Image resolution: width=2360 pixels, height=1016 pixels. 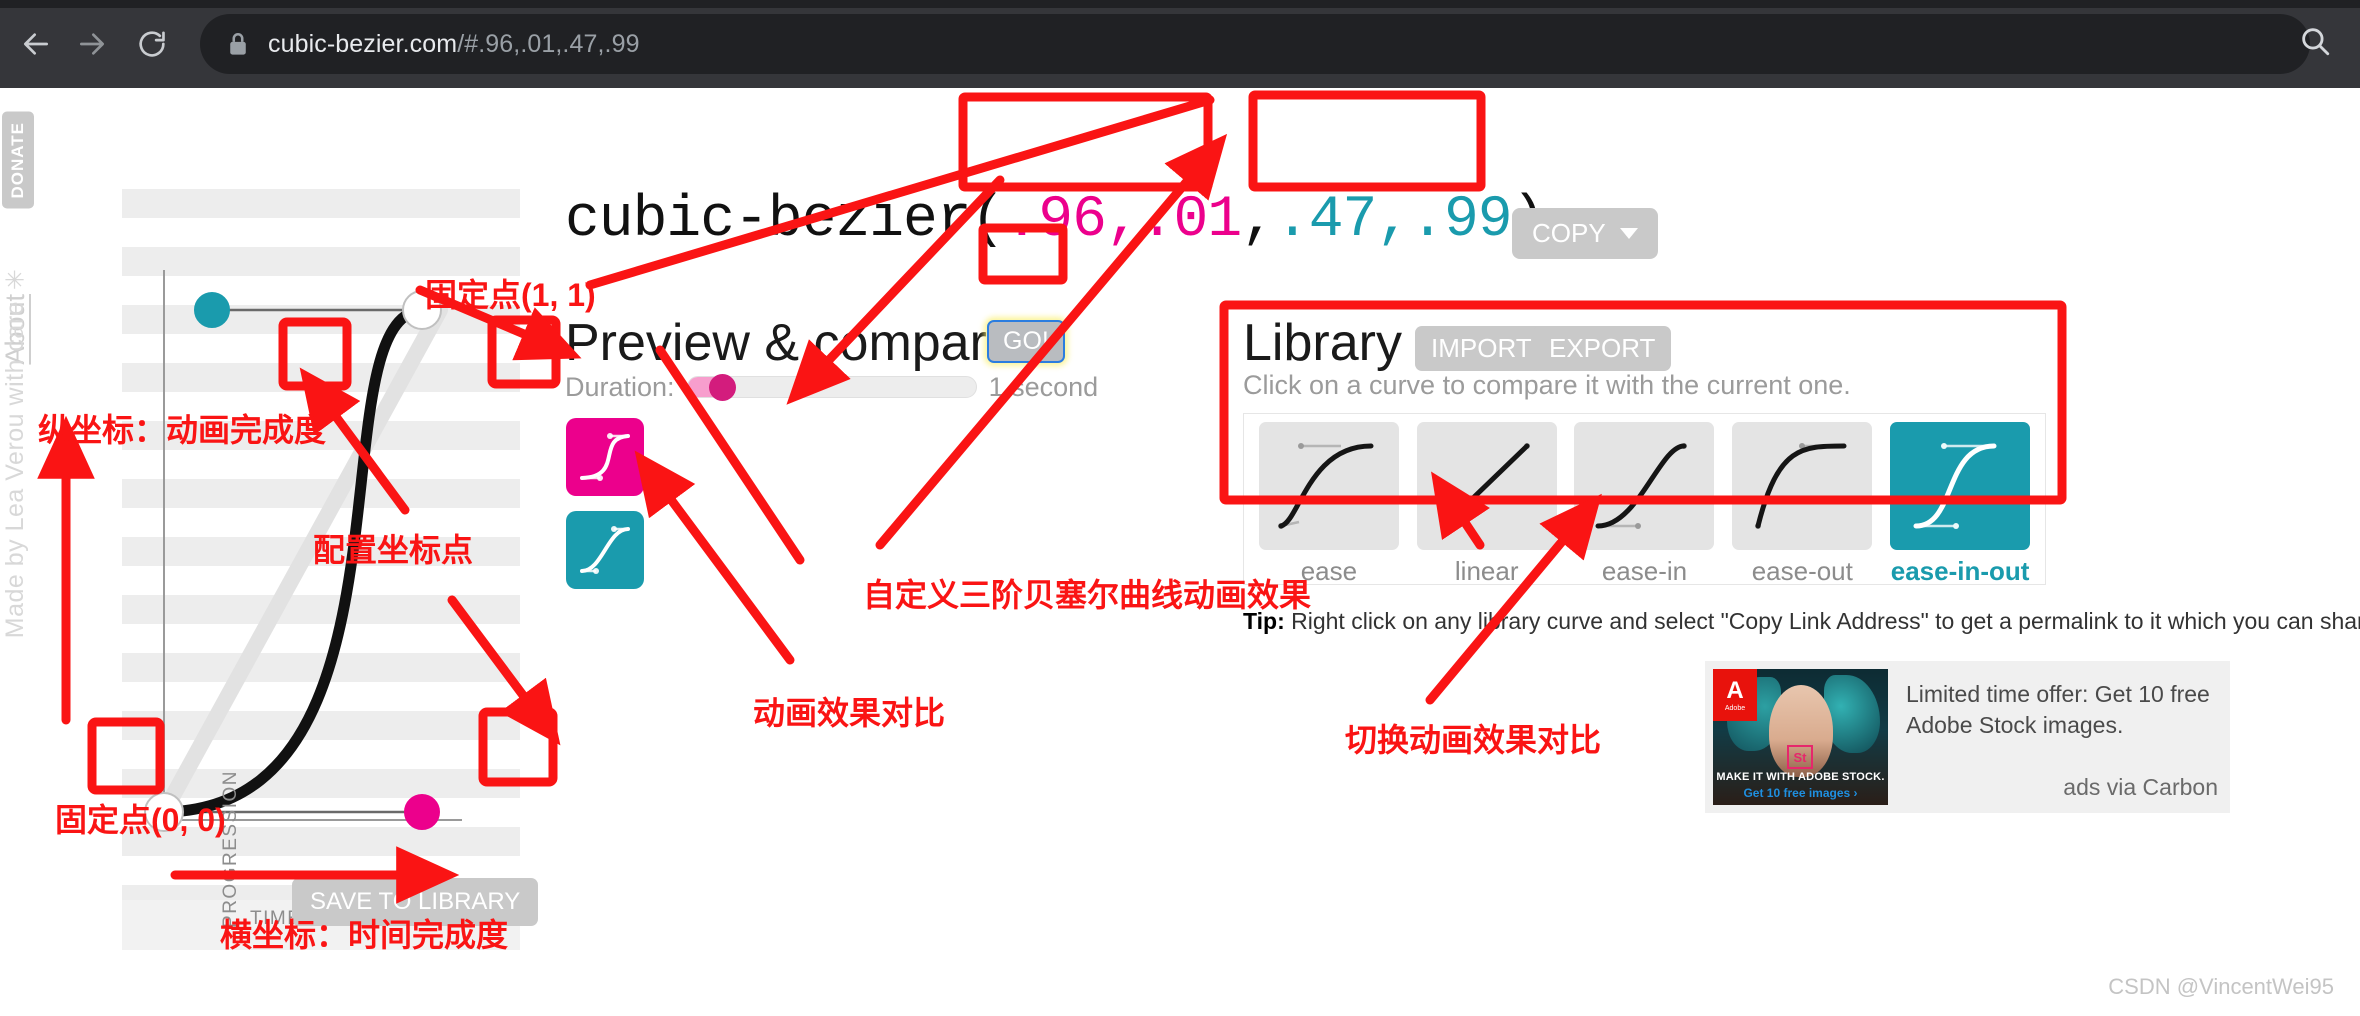 I want to click on arrow-left-icon, so click(x=36, y=44).